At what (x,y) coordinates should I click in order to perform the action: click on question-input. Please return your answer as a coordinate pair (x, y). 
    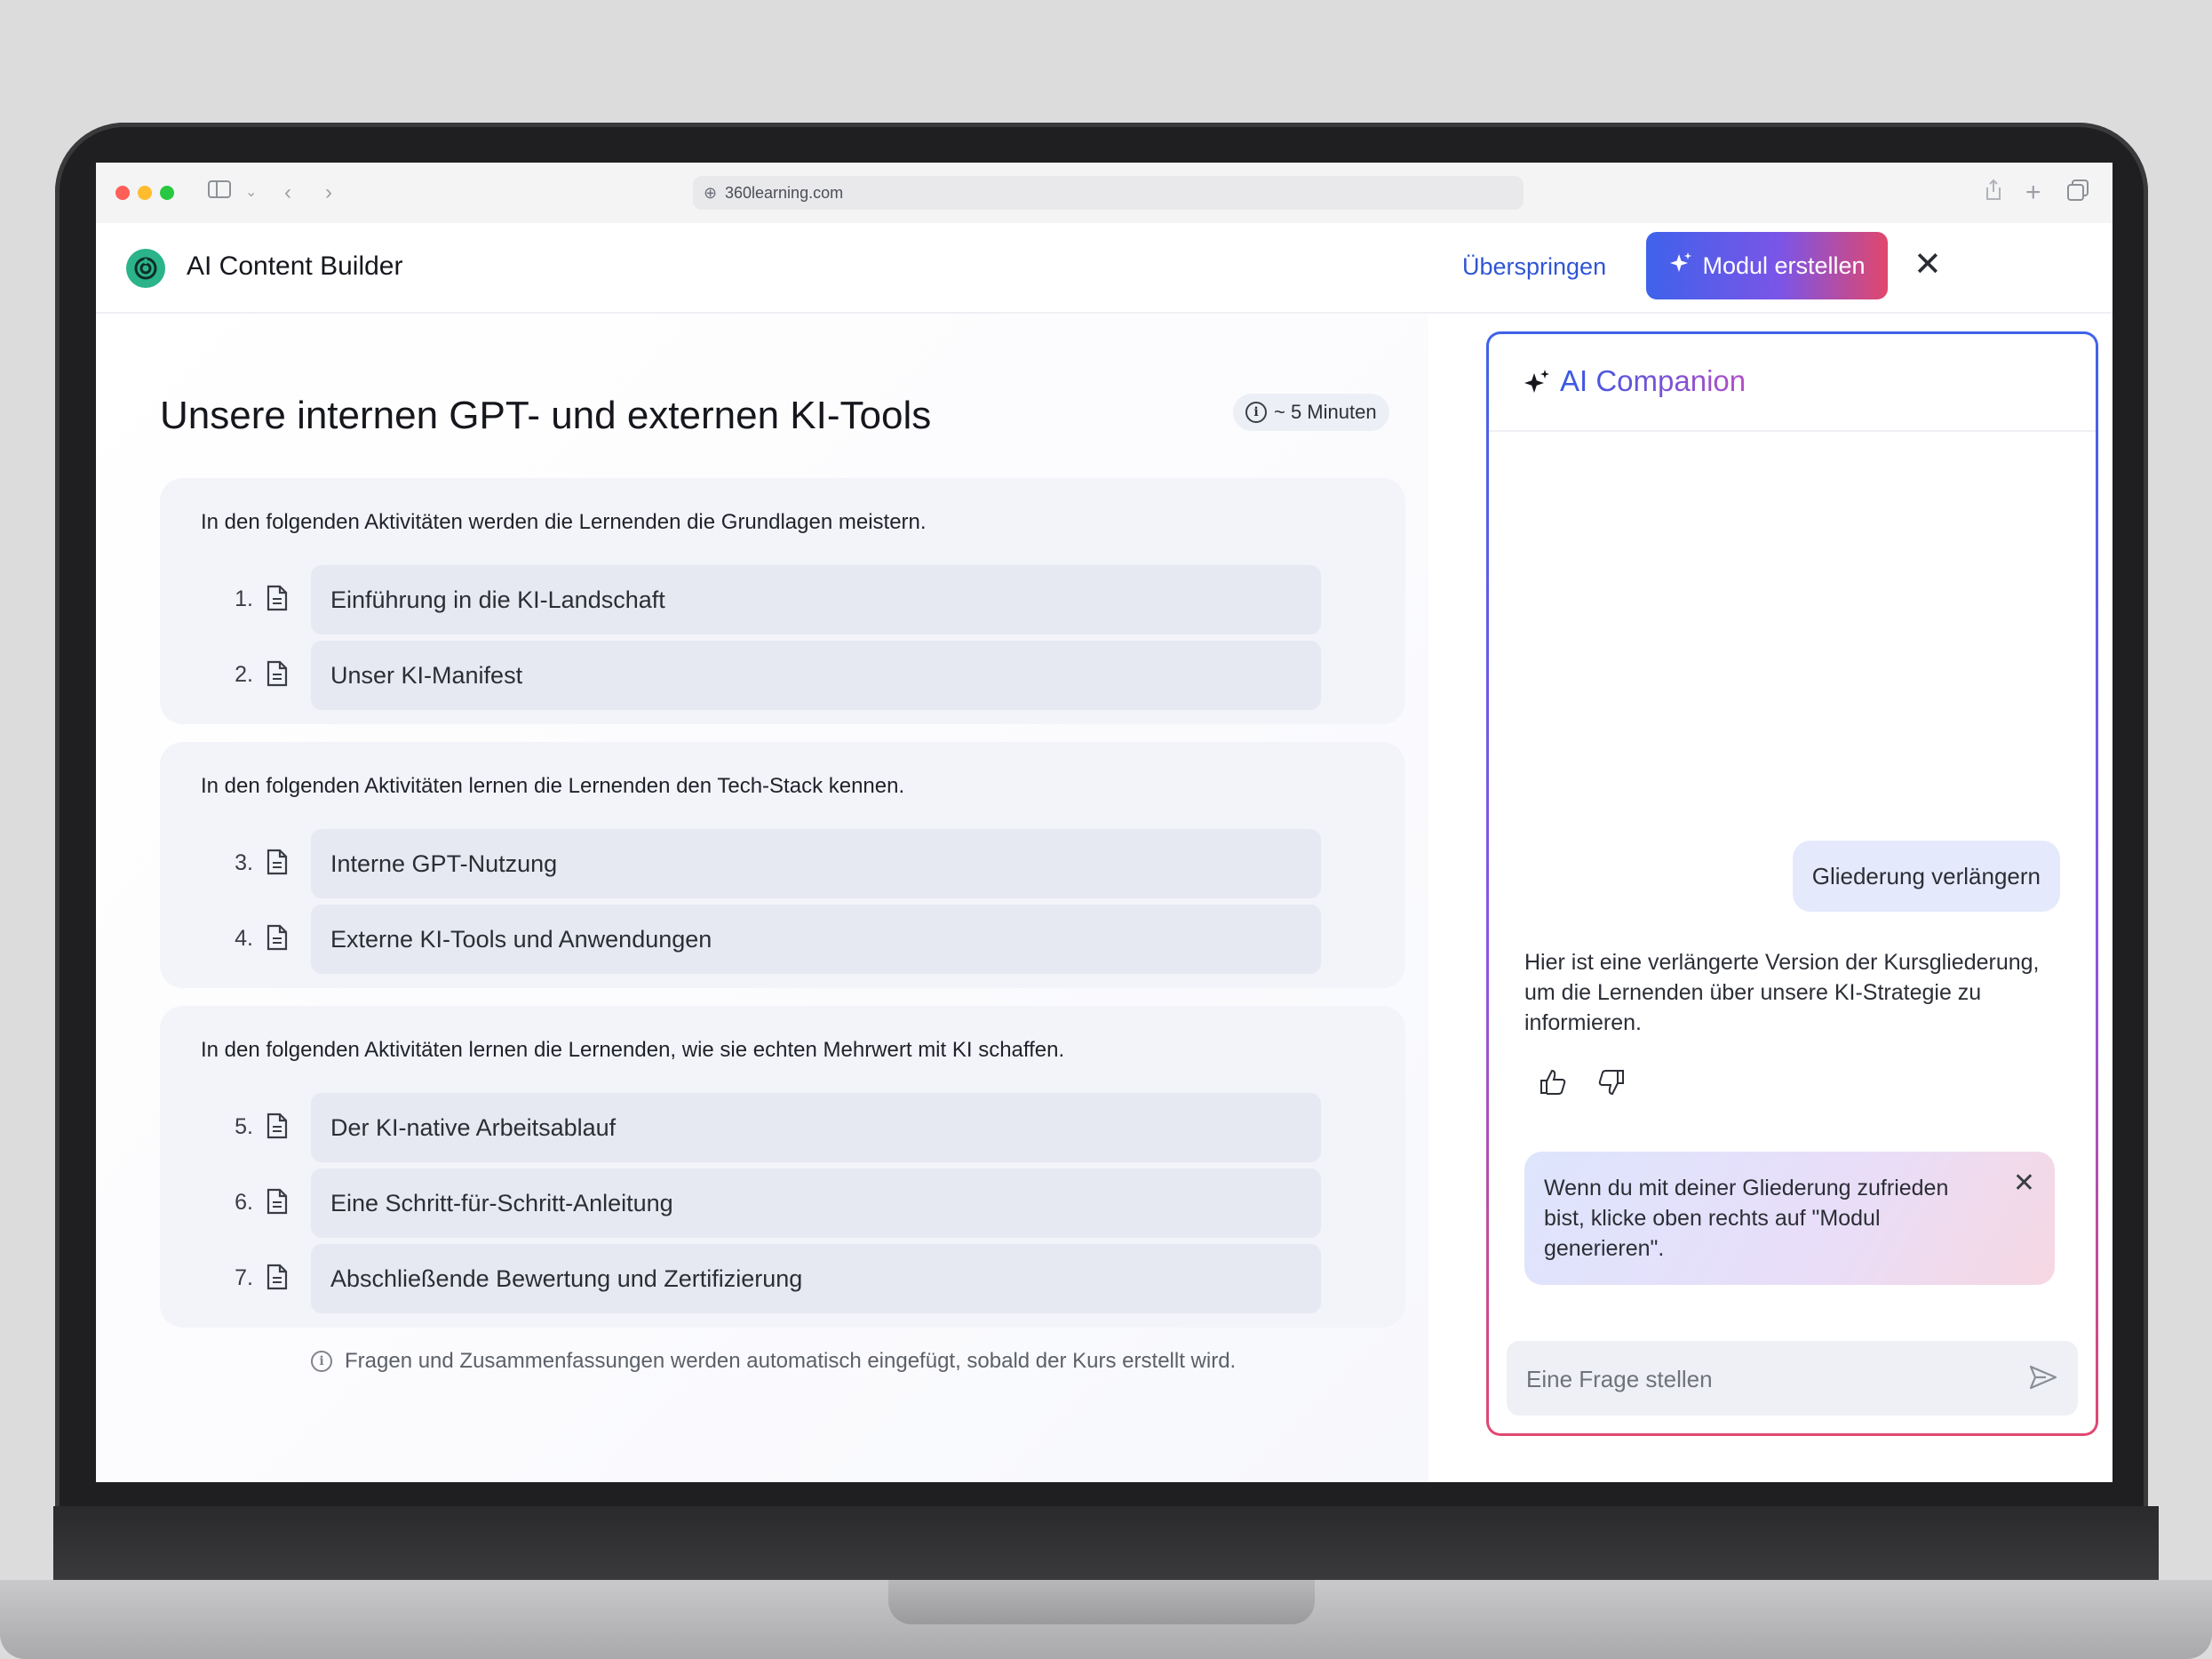
    Looking at the image, I should click on (1766, 1379).